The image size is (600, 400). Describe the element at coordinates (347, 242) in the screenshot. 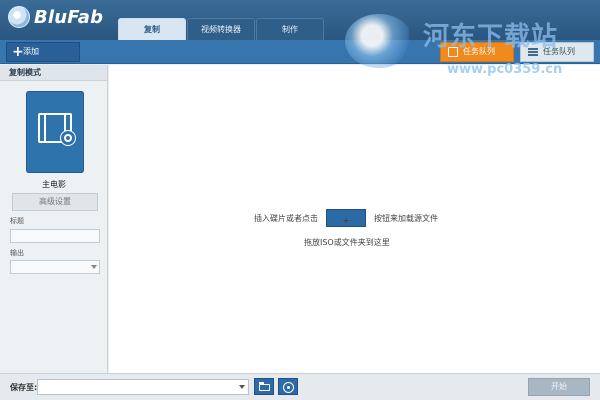

I see `drag-hint: 拖放ISO或文件夹到这里` at that location.